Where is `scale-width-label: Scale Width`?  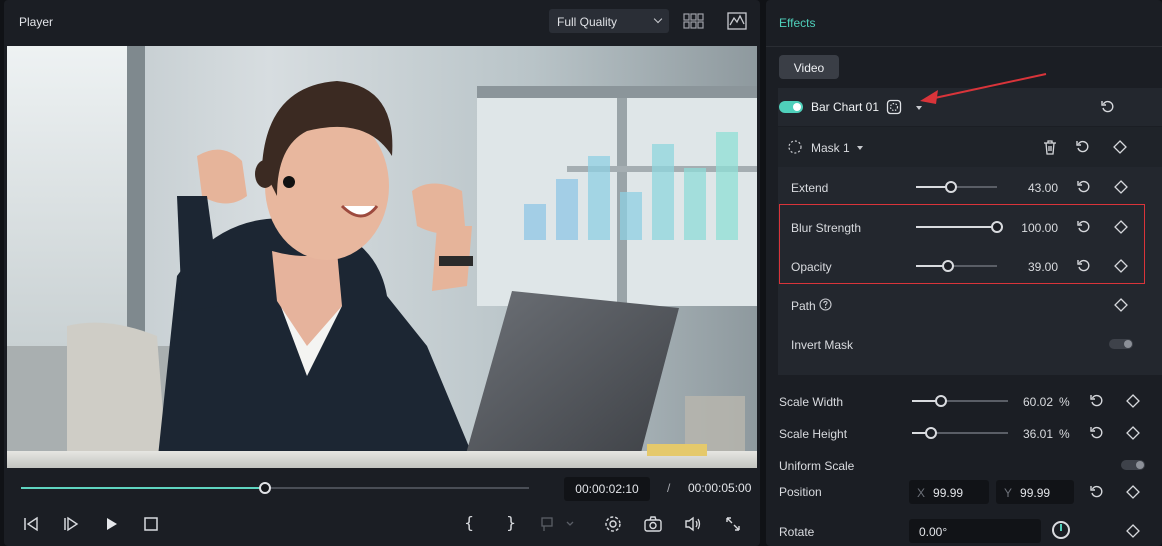 scale-width-label: Scale Width is located at coordinates (811, 402).